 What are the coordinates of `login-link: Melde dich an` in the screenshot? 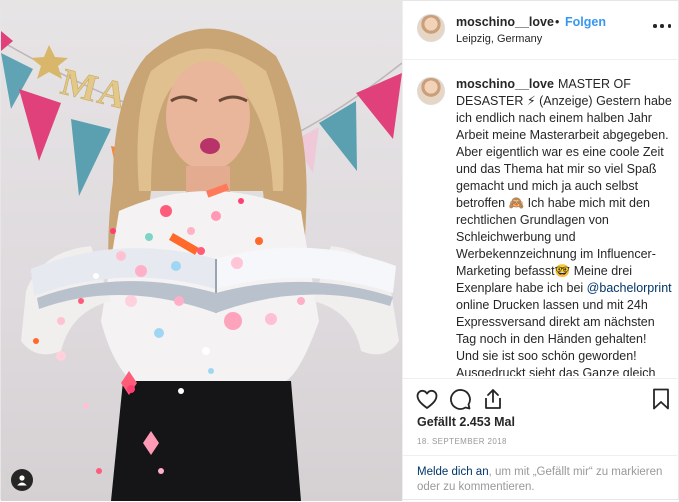 It's located at (453, 472).